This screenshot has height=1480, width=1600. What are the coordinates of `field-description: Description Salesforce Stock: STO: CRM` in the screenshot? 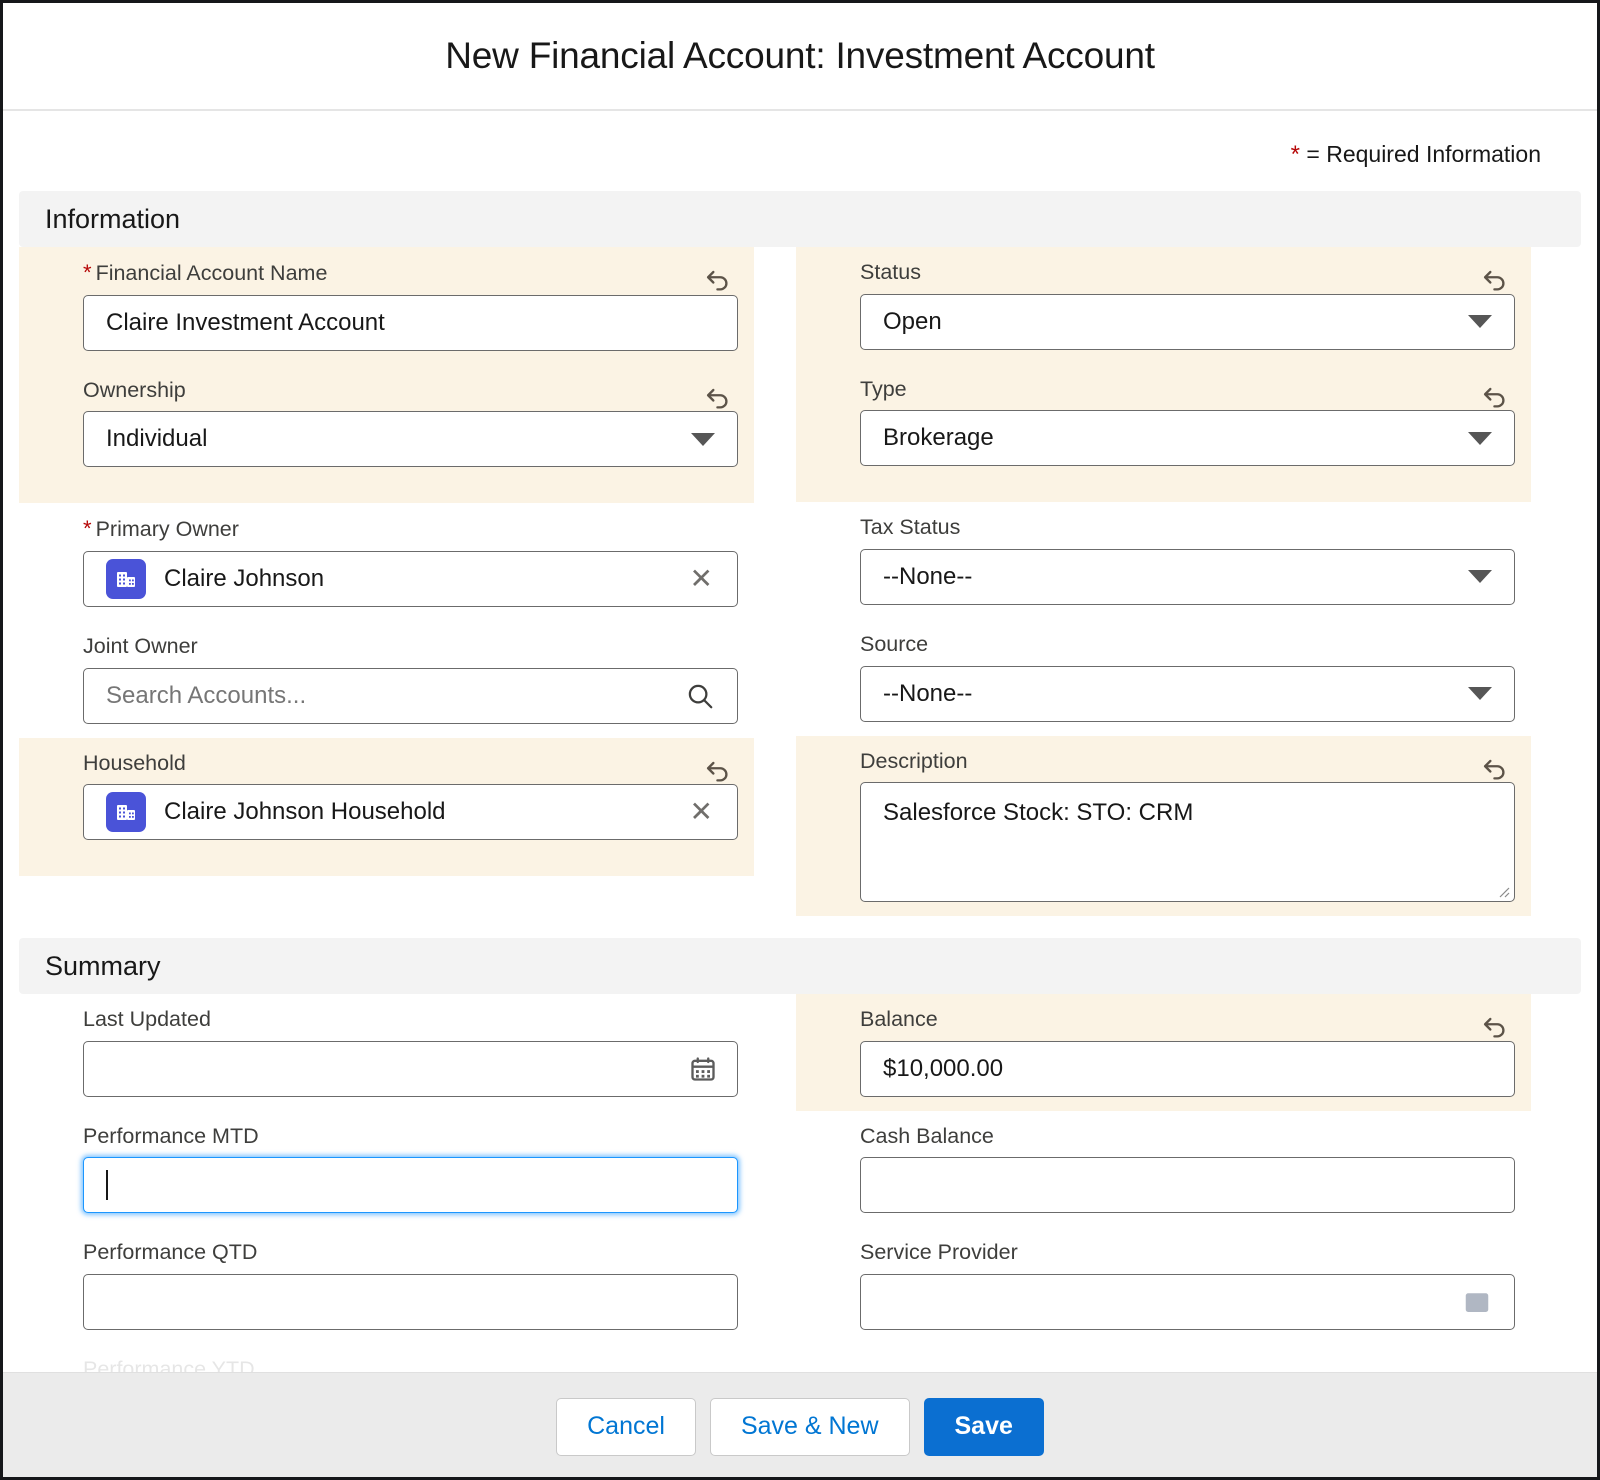 It's located at (1163, 826).